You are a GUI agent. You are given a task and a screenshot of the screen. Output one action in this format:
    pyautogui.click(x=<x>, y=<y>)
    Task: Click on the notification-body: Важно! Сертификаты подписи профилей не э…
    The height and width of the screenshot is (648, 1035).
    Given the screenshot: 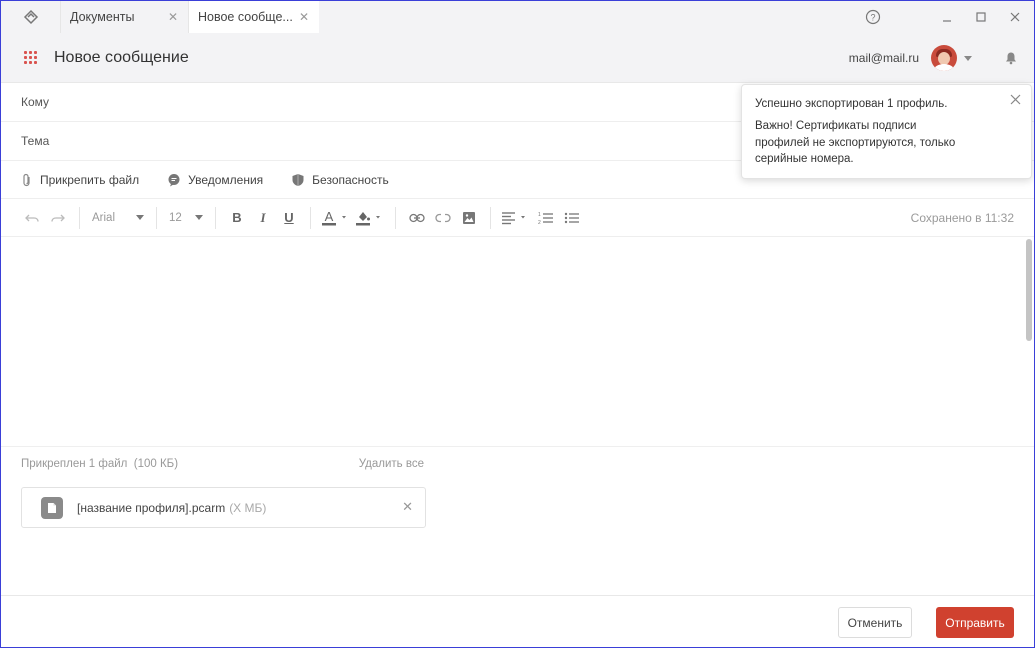 What is the action you would take?
    pyautogui.click(x=855, y=142)
    